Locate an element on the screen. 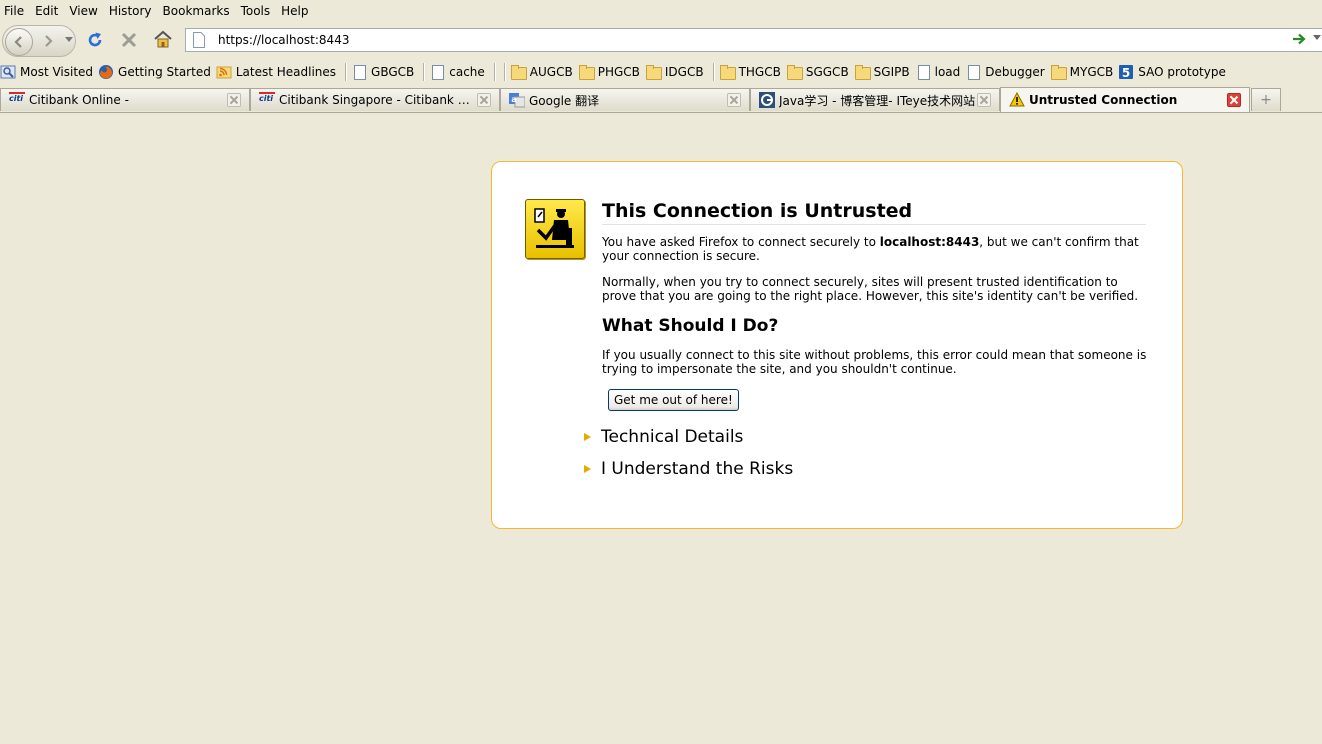 This screenshot has width=1322, height=744. tab-title: Google 翻译 is located at coordinates (564, 100).